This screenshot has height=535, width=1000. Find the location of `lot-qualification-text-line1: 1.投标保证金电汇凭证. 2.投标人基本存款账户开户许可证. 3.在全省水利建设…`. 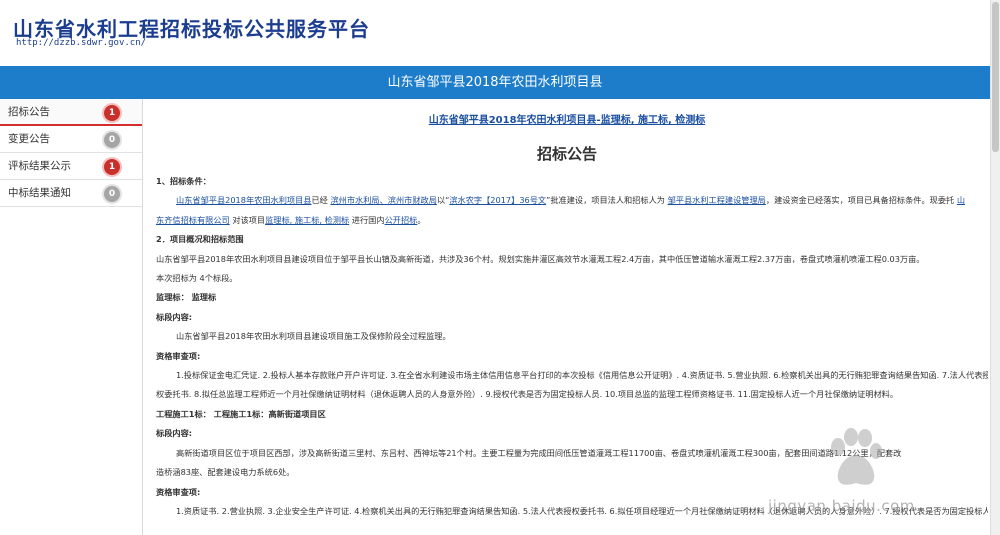

lot-qualification-text-line1: 1.投标保证金电汇凭证. 2.投标人基本存款账户开户许可证. 3.在全省水利建设… is located at coordinates (582, 375).